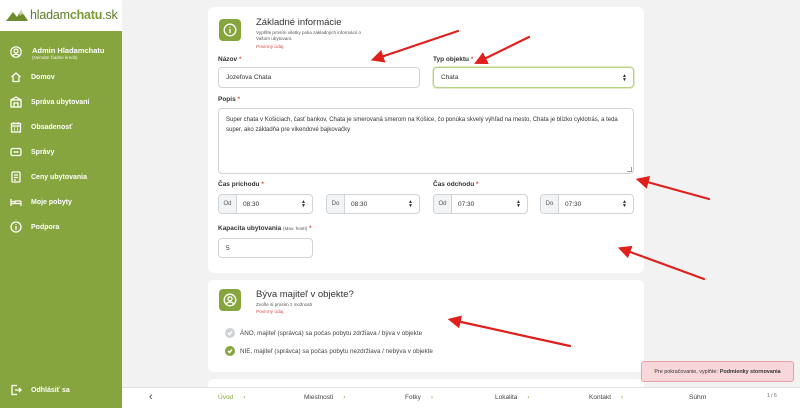  I want to click on user-profile: Admin Hladamchatu (Nemáte žiadne kredit), so click(57, 53).